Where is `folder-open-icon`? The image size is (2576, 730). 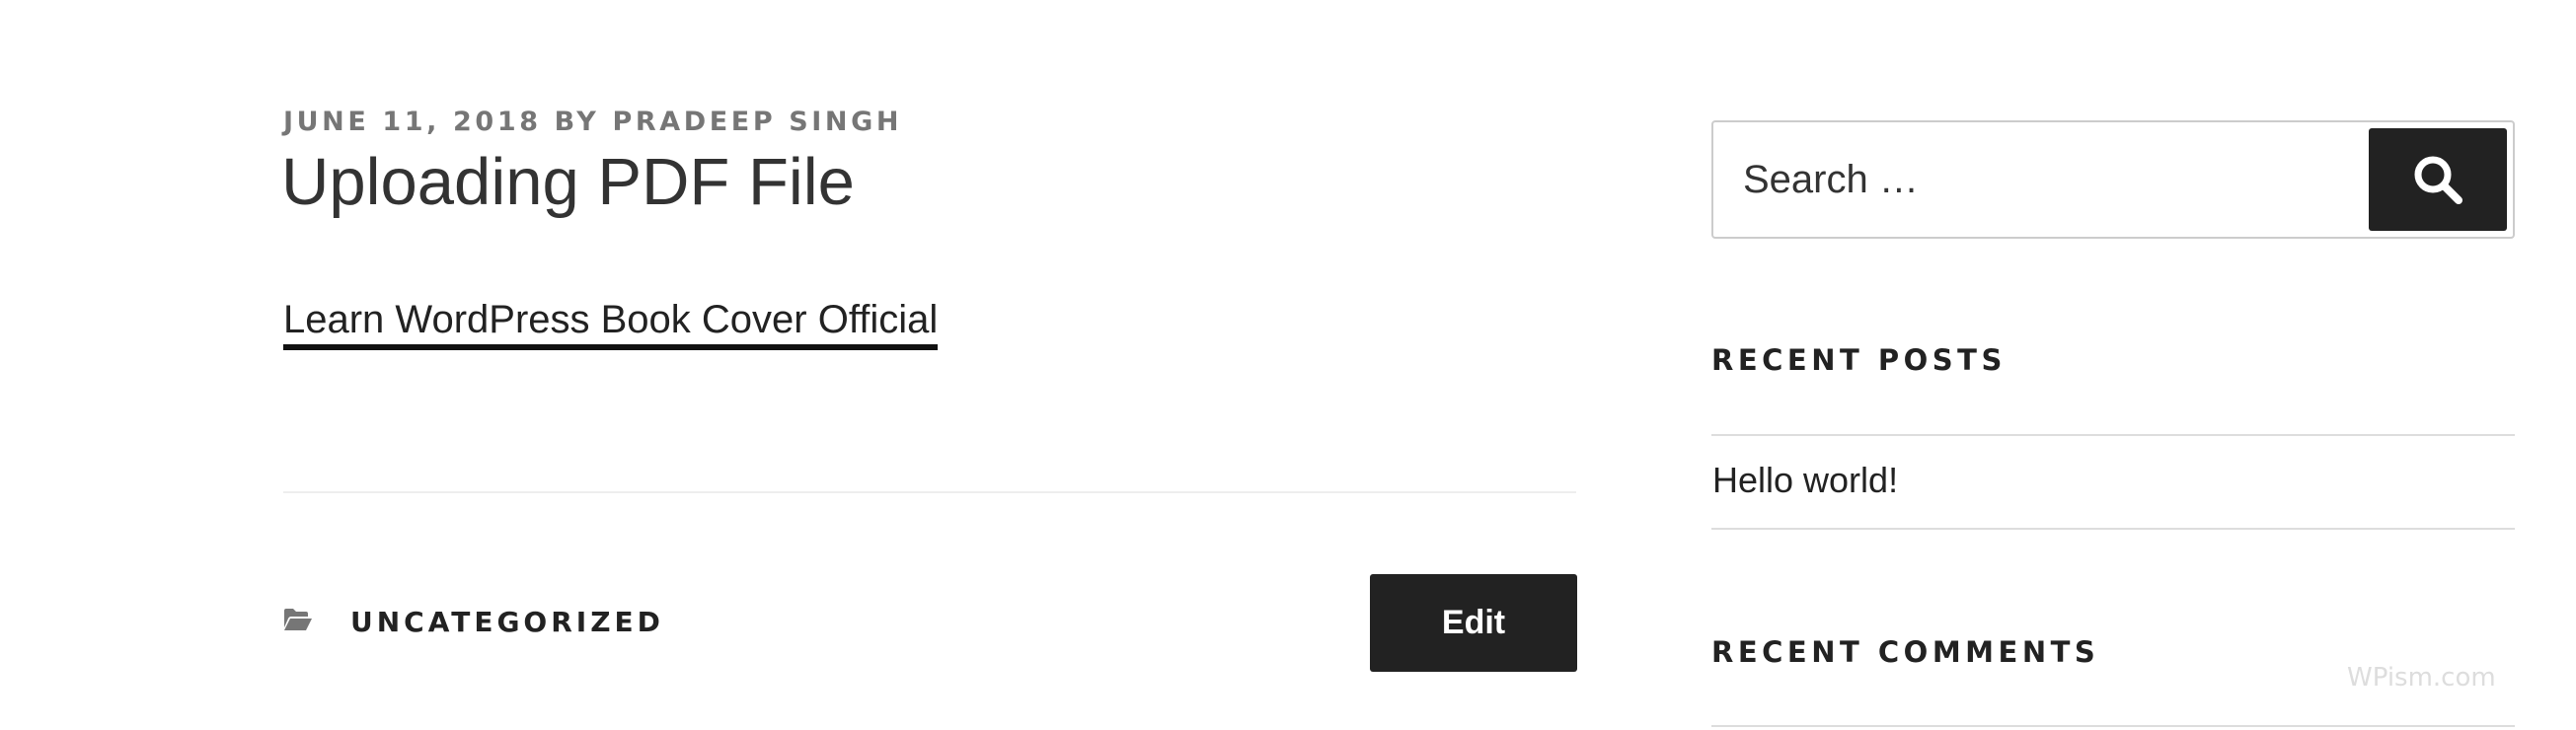
folder-open-icon is located at coordinates (298, 620).